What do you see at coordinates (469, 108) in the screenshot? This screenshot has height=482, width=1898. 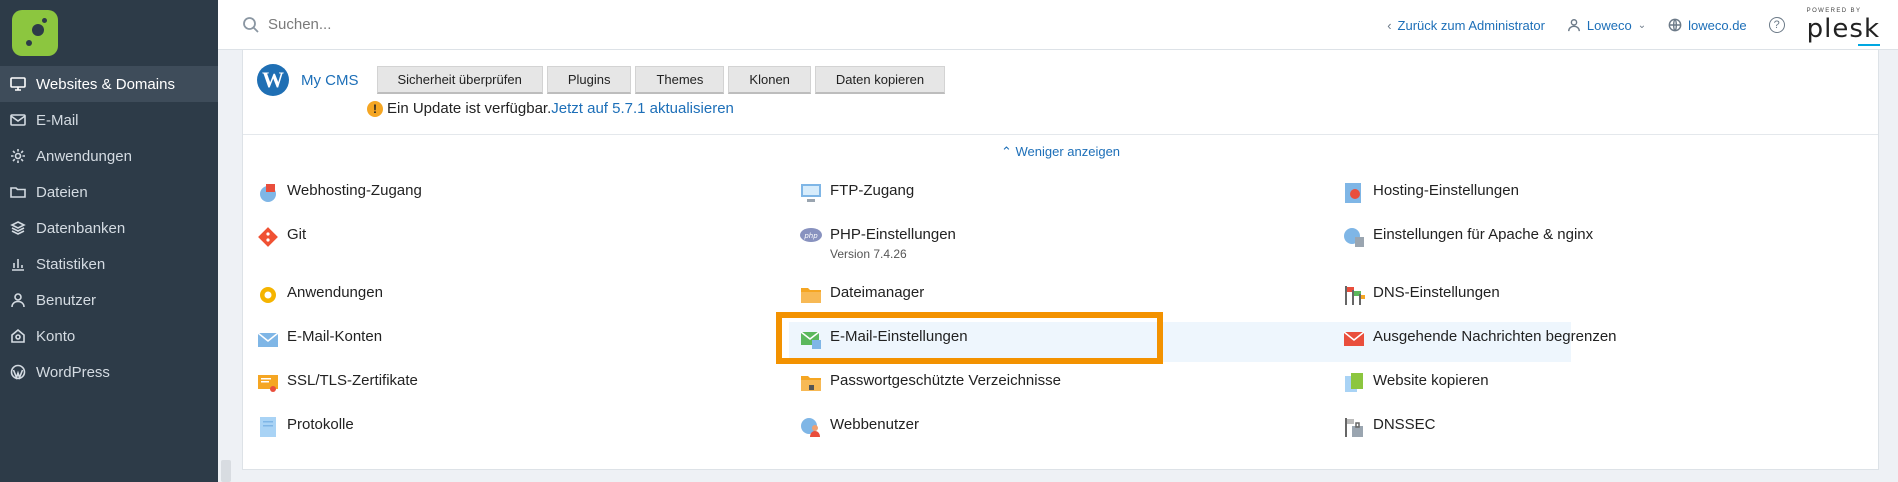 I see `update-text: Ein Update ist verfügbar.` at bounding box center [469, 108].